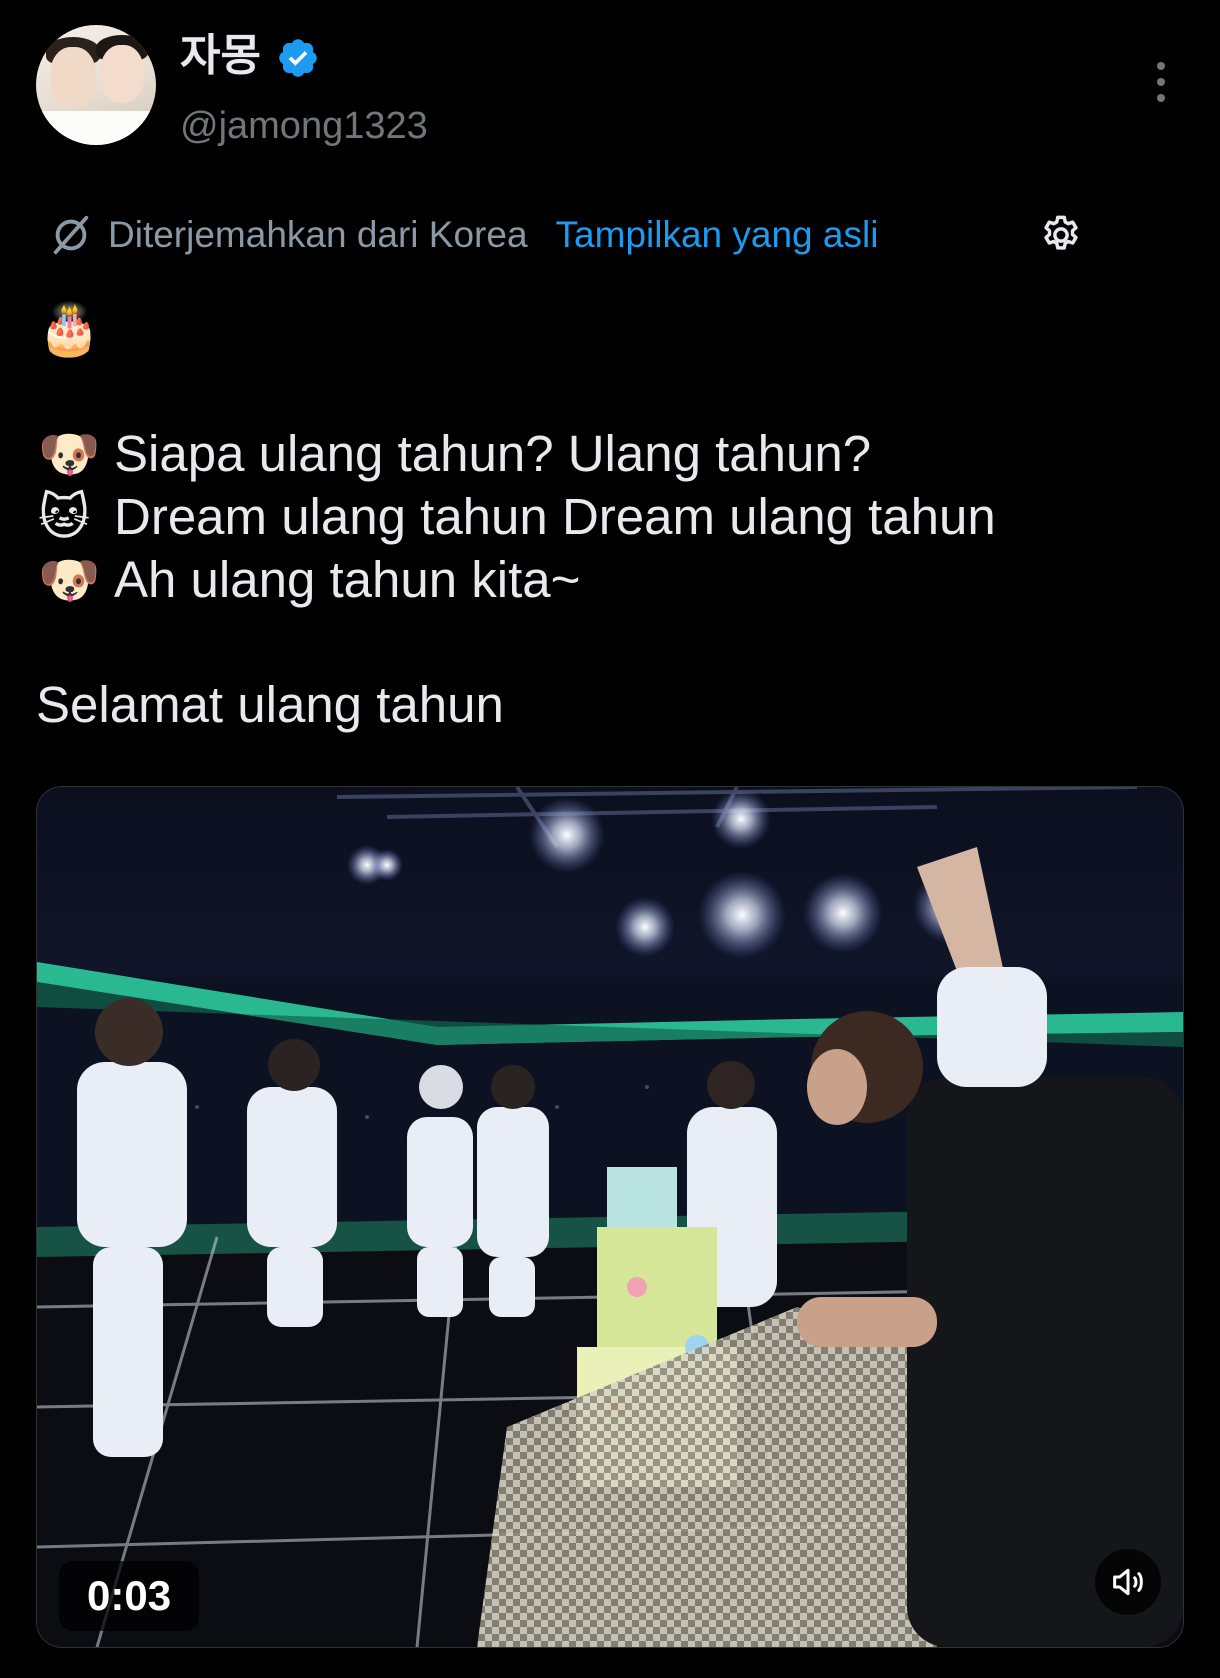  What do you see at coordinates (298, 58) in the screenshot?
I see `verified-badge-icon` at bounding box center [298, 58].